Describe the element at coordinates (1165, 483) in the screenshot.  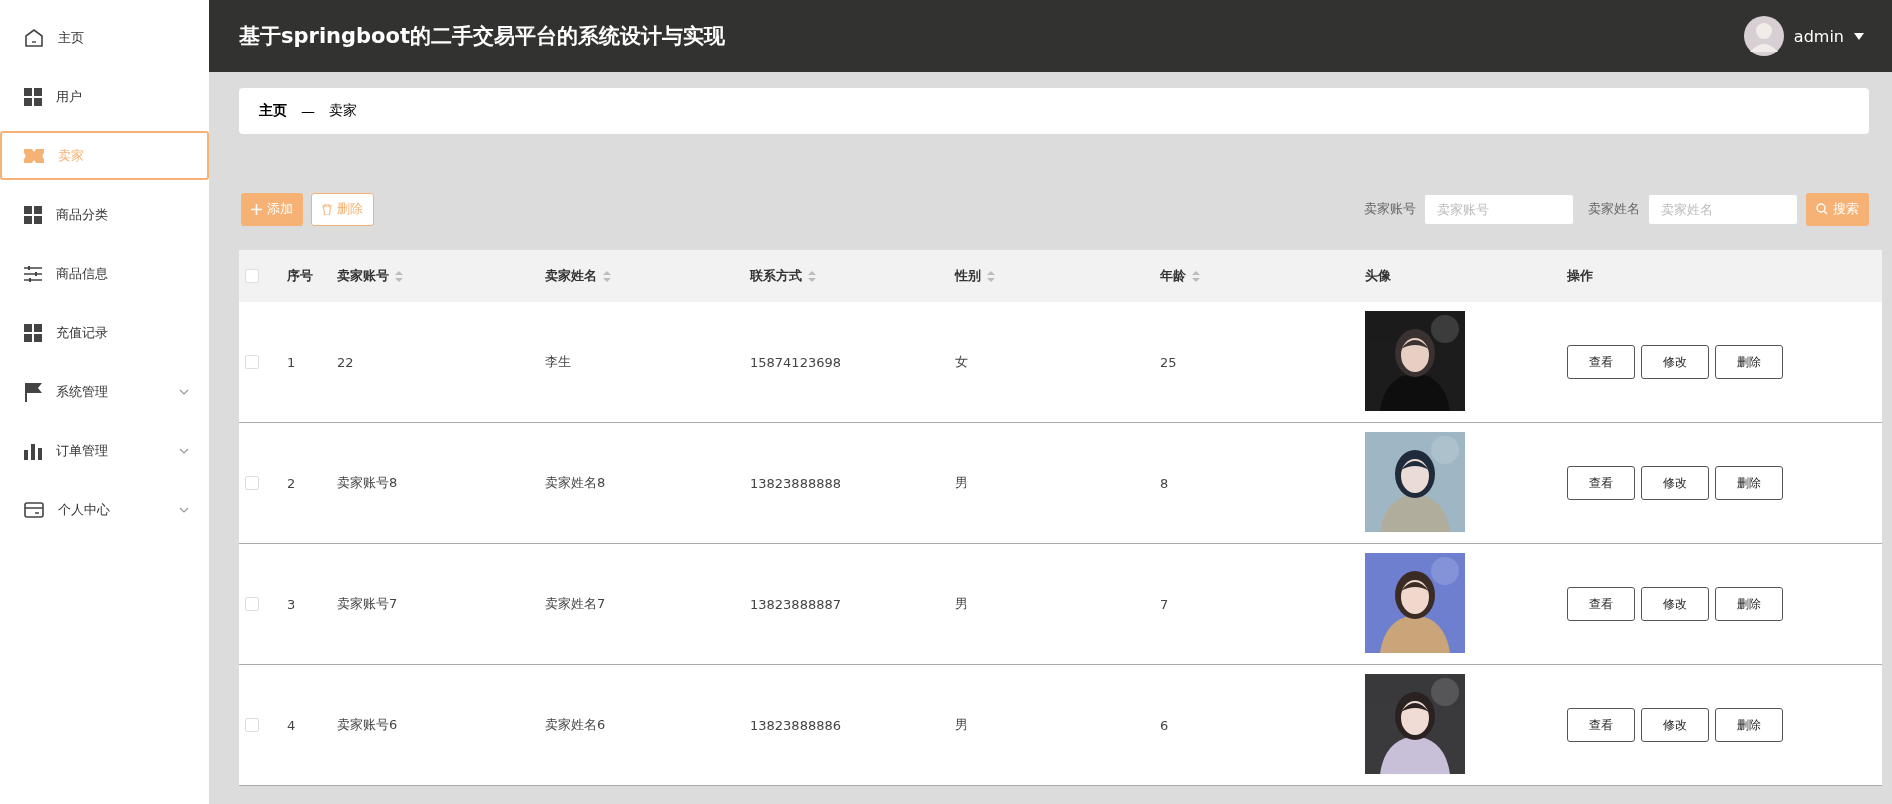
I see `table-cell-text: 8` at that location.